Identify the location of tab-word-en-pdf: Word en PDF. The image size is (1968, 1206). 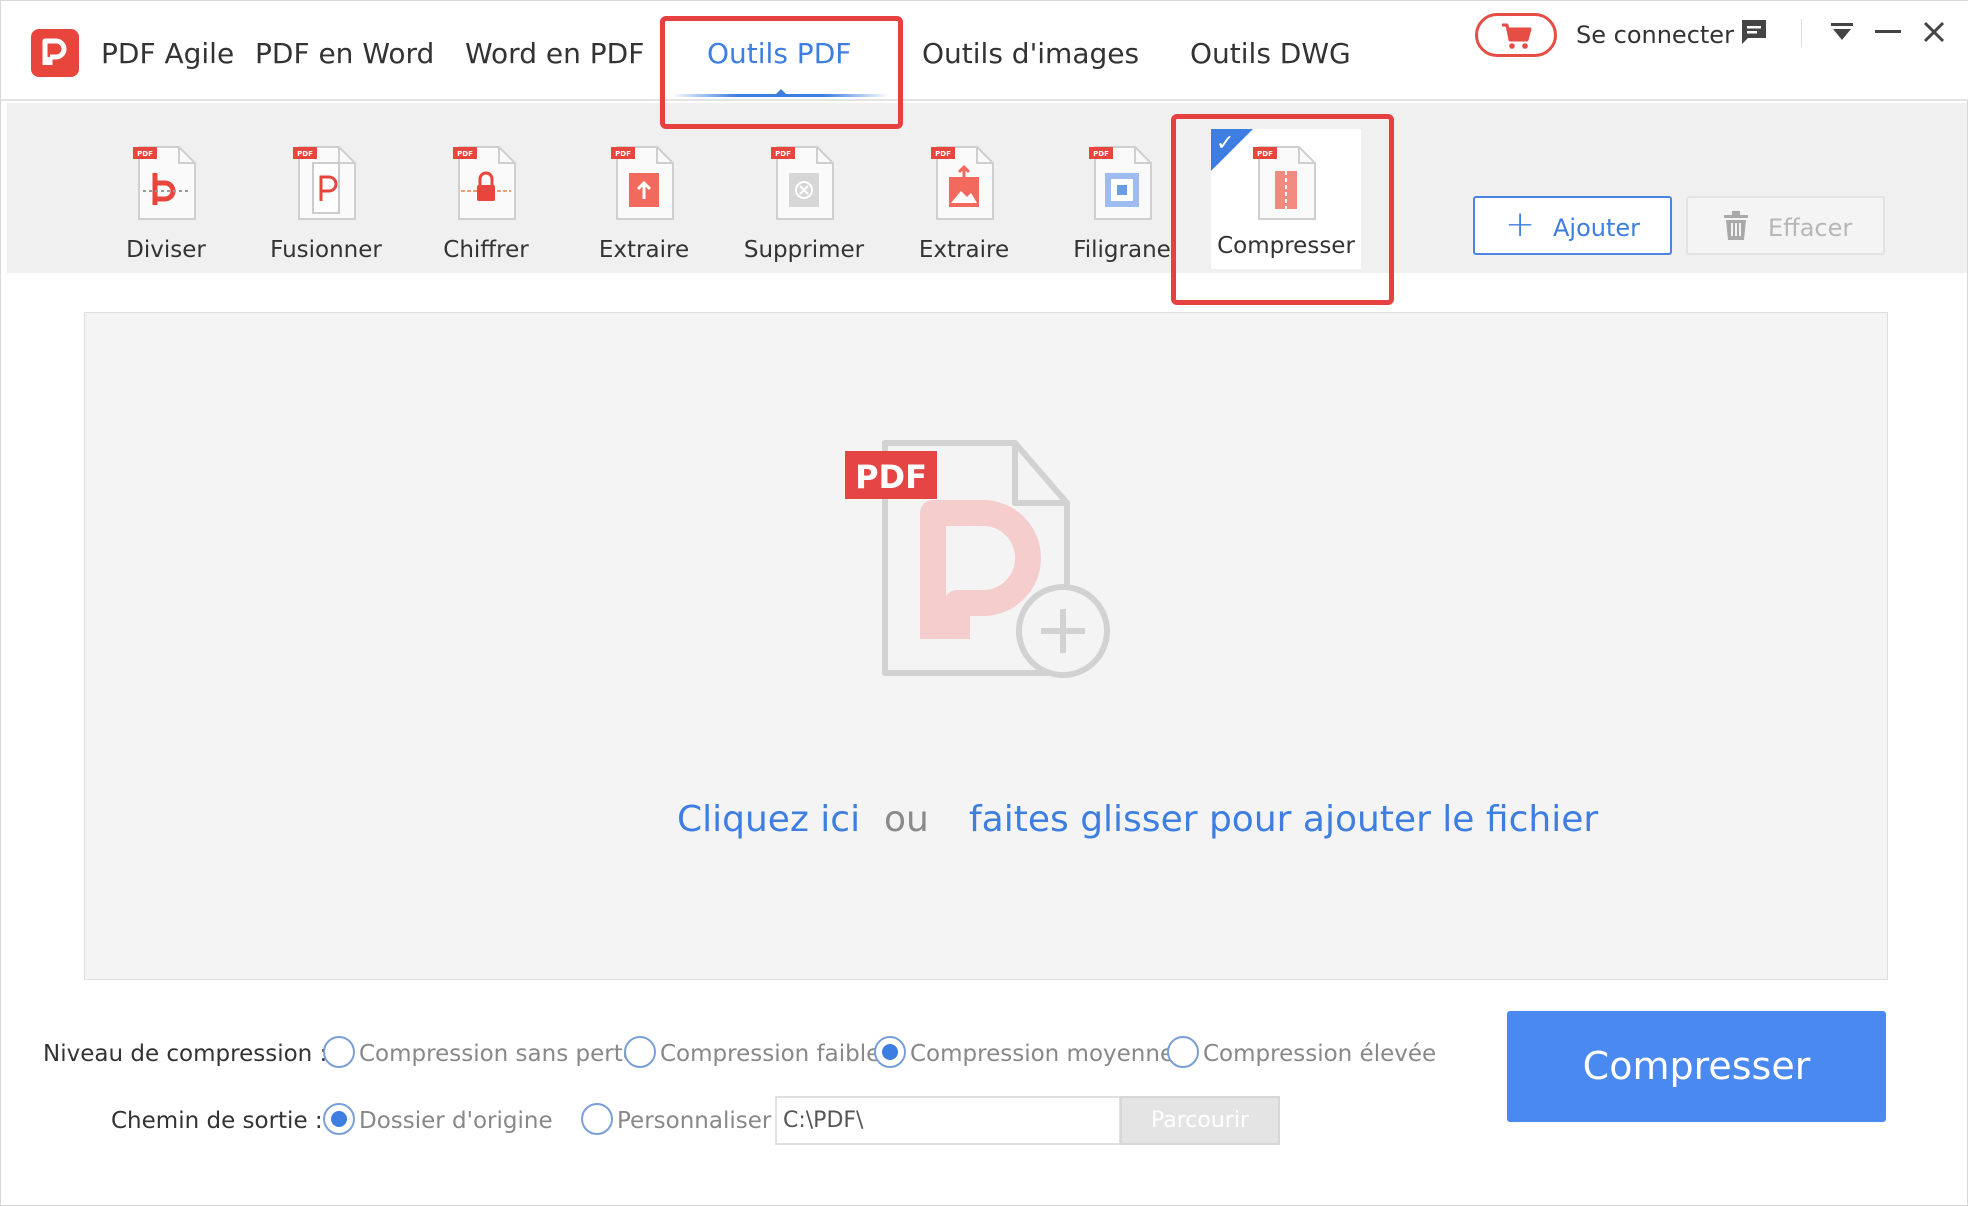
(554, 53).